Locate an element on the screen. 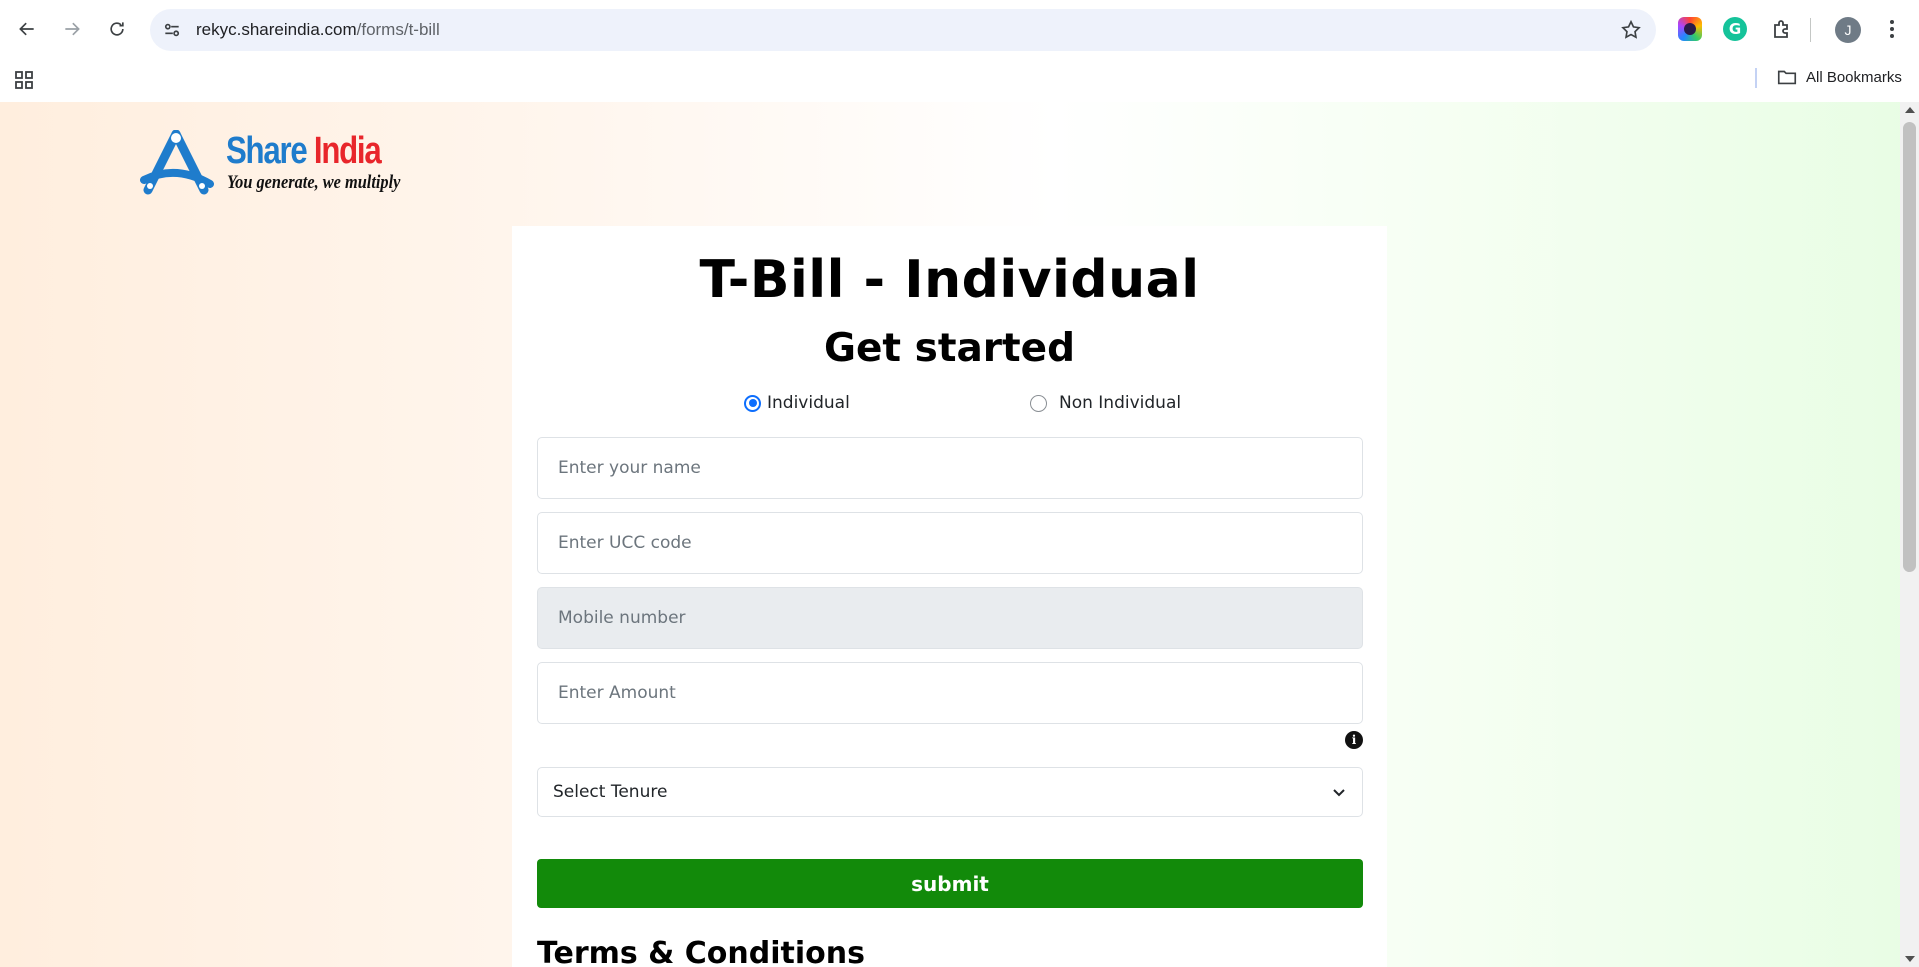  reload-icon is located at coordinates (117, 29).